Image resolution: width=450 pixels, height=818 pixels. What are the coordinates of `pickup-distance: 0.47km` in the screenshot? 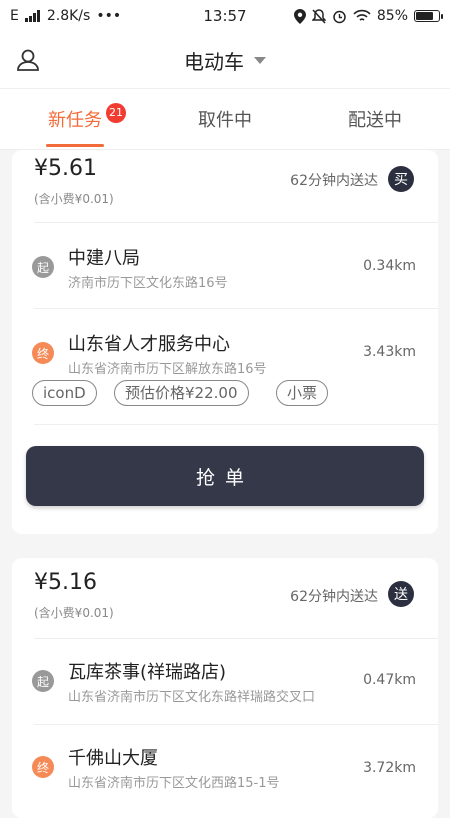 It's located at (389, 680).